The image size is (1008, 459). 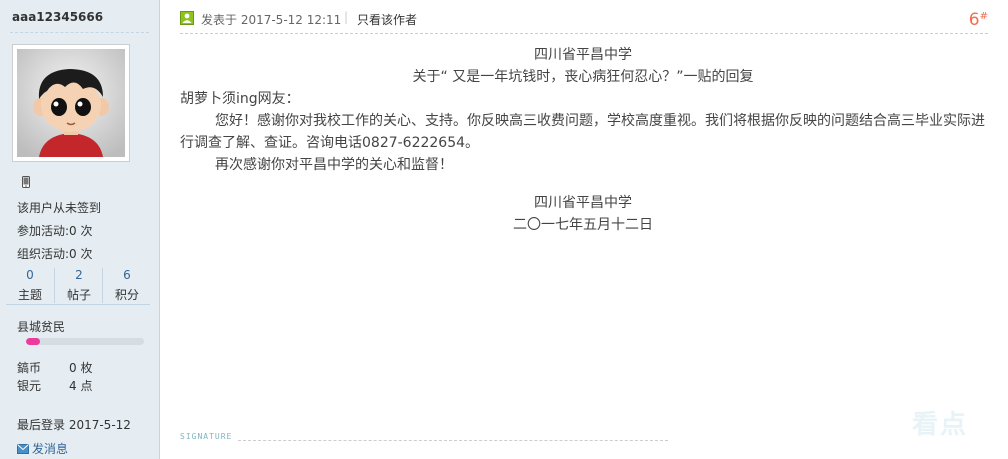 What do you see at coordinates (59, 208) in the screenshot?
I see `checkin-status: 该用户从未签到` at bounding box center [59, 208].